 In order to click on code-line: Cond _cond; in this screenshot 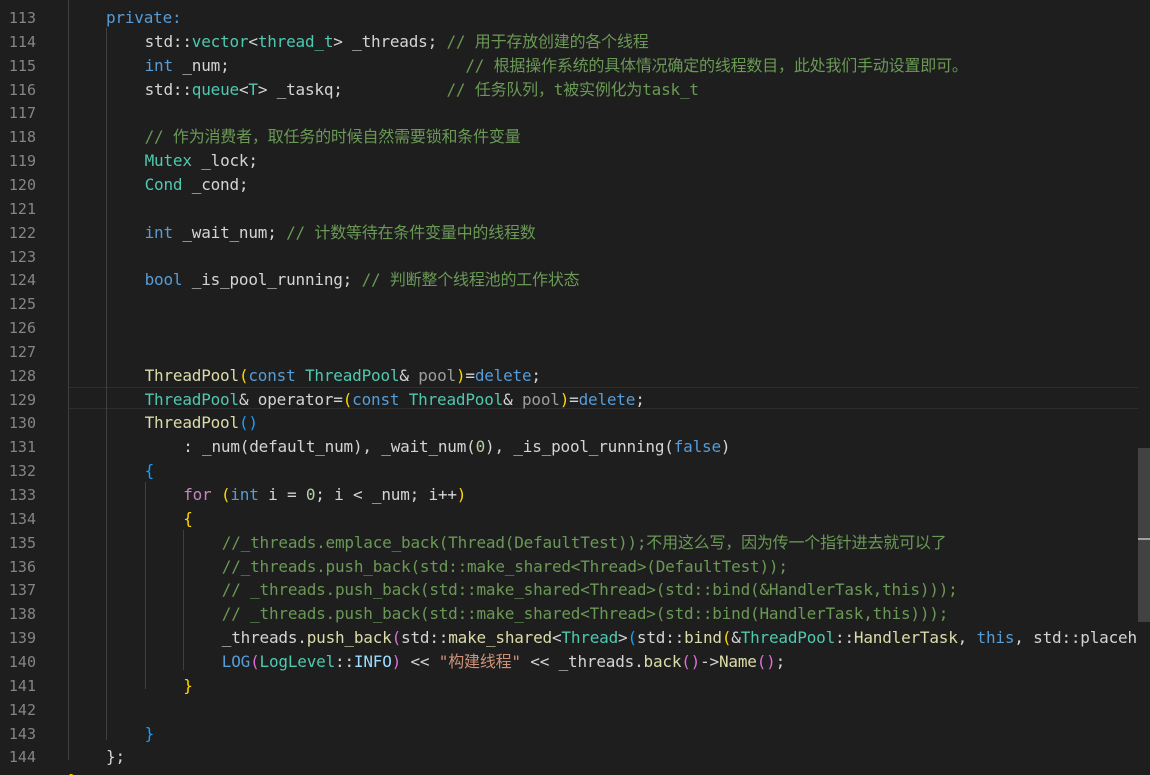, I will do `click(197, 185)`.